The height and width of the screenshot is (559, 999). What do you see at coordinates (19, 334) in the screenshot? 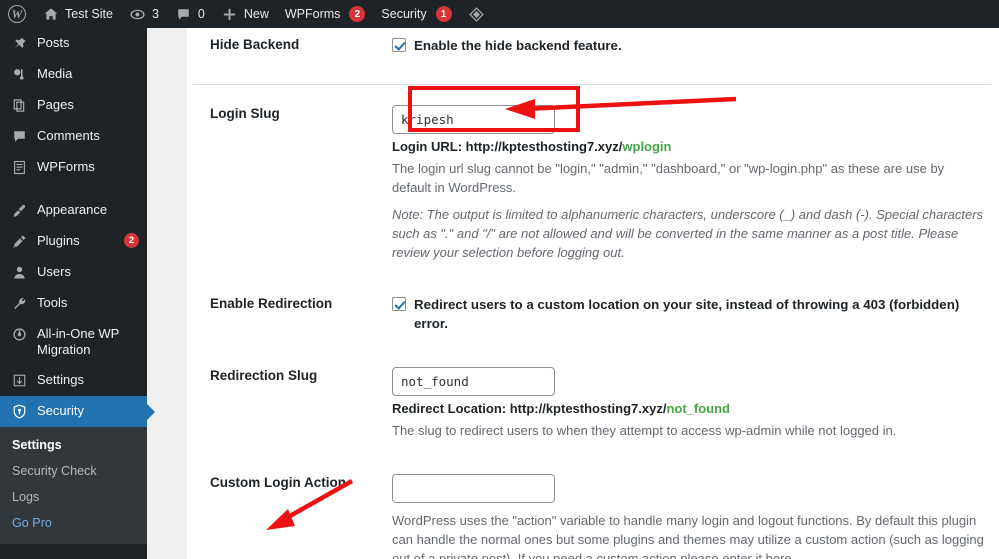
I see `migration-icon` at bounding box center [19, 334].